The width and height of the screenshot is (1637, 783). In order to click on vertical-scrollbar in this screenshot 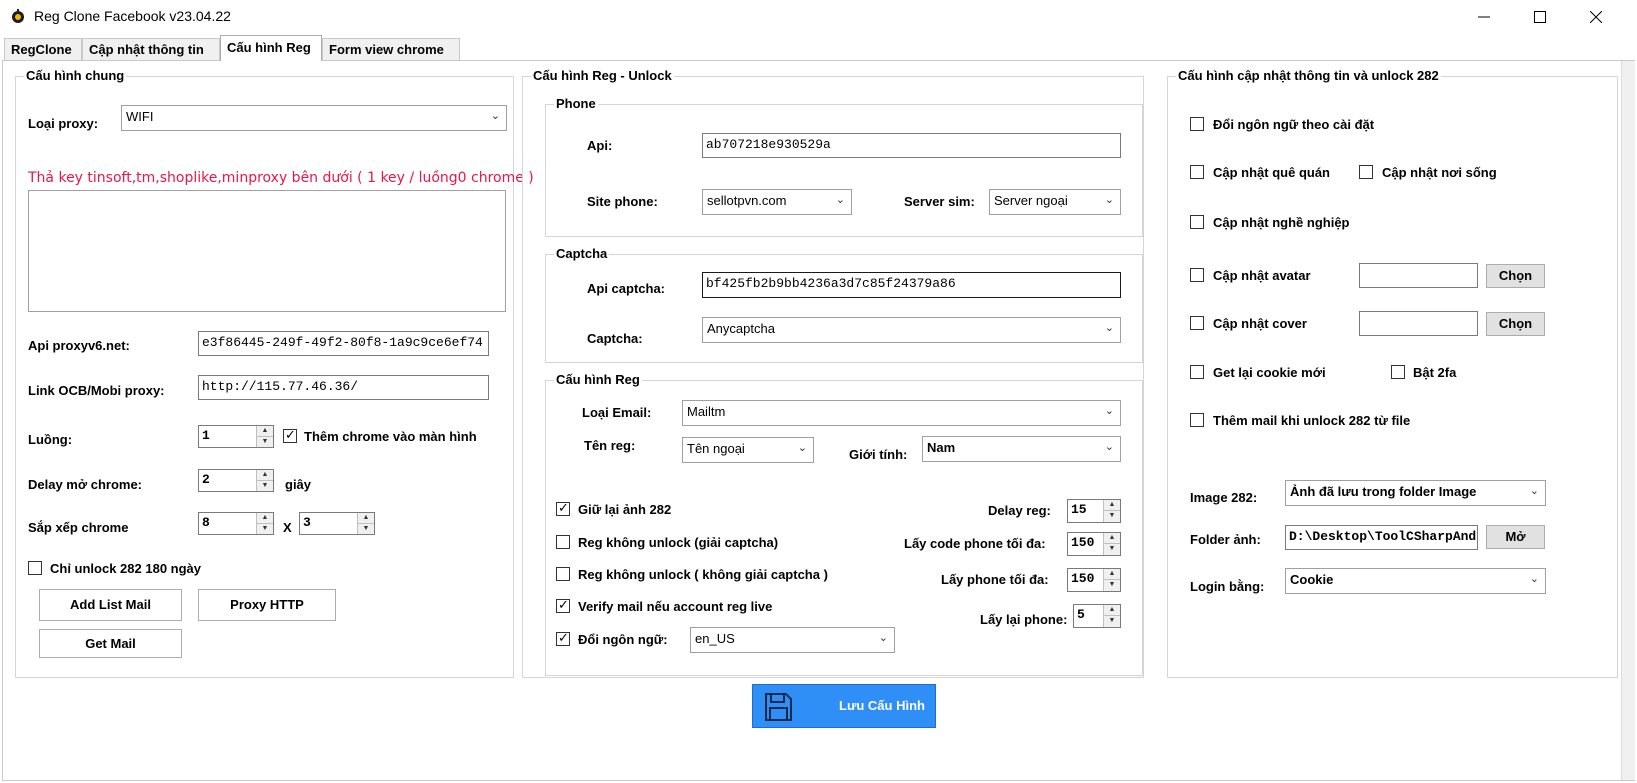, I will do `click(1628, 420)`.